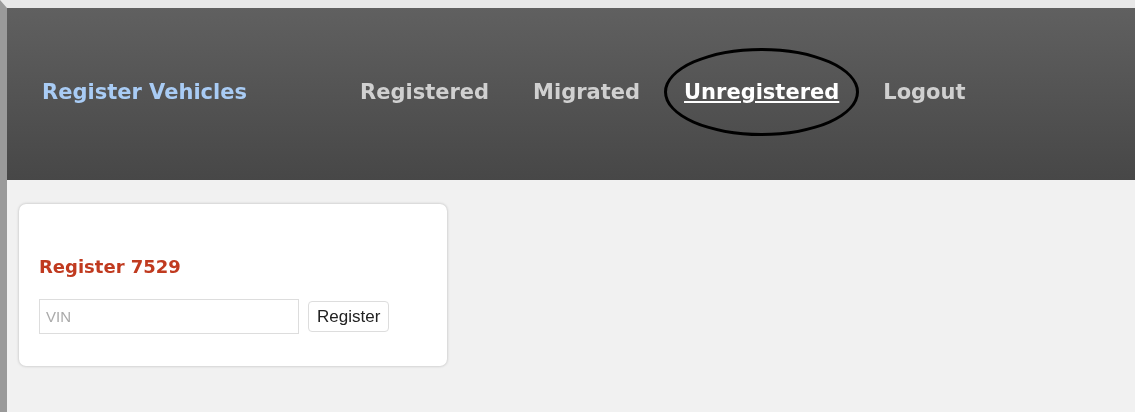  What do you see at coordinates (762, 92) in the screenshot?
I see `nav-link: Unregistered` at bounding box center [762, 92].